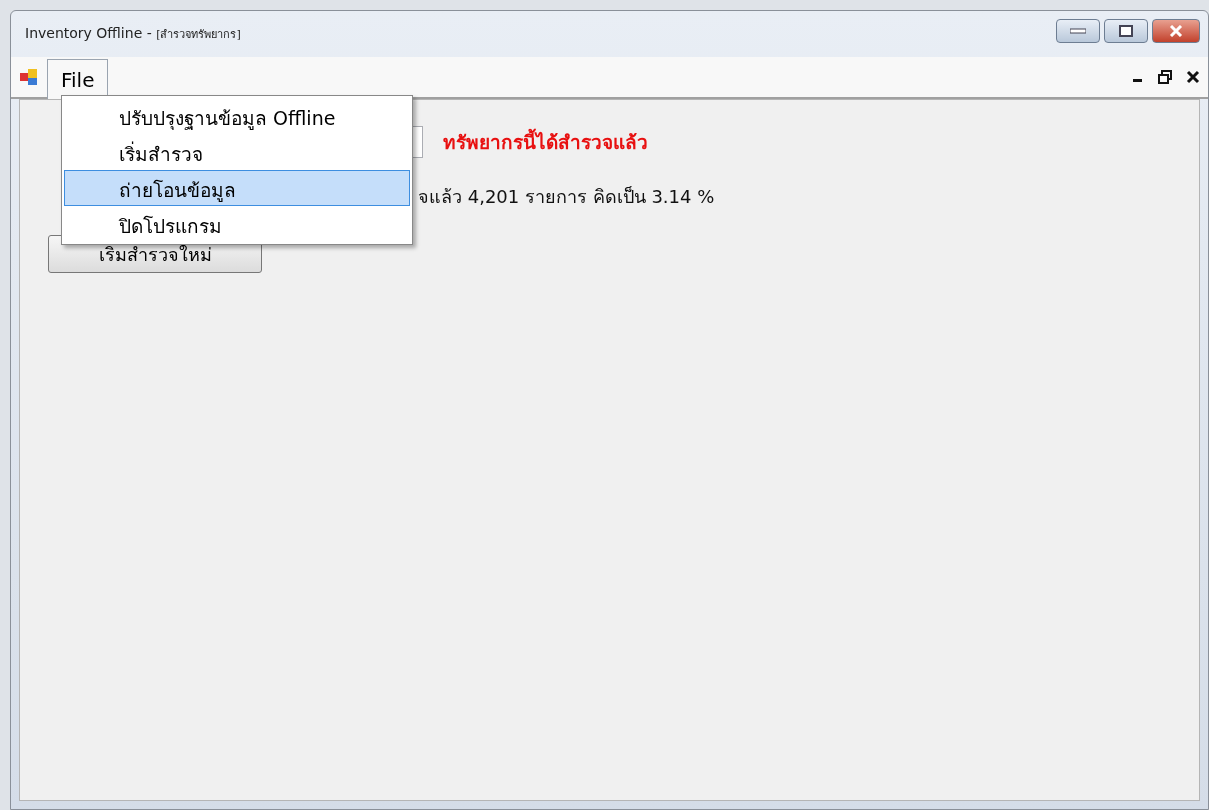 The width and height of the screenshot is (1209, 810). I want to click on menu-item: File, so click(78, 79).